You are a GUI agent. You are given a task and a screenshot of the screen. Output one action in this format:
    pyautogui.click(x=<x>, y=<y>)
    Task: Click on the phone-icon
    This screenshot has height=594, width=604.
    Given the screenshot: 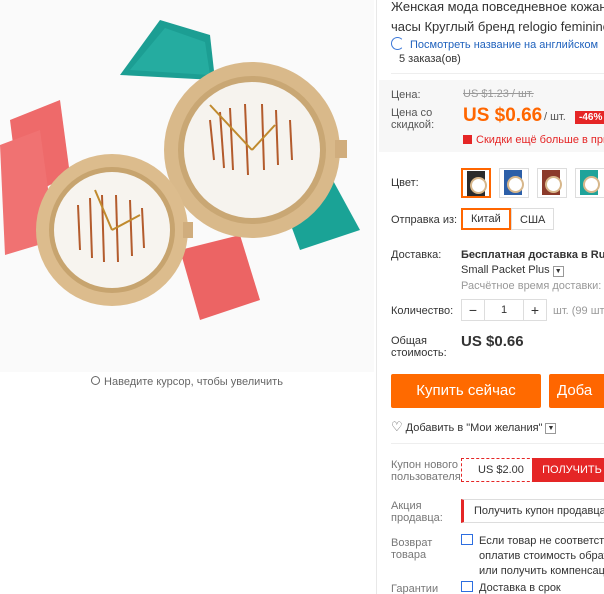 What is the action you would take?
    pyautogui.click(x=467, y=139)
    